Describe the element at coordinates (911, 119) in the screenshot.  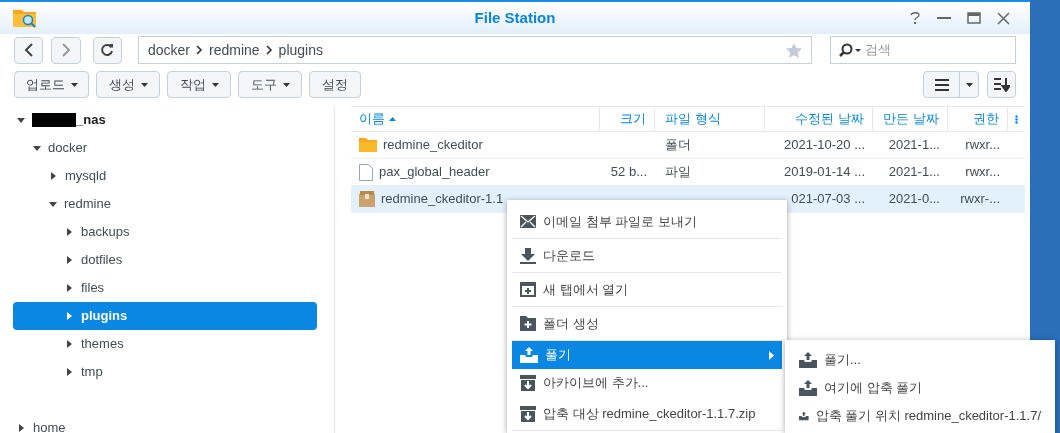
I see `column-header: 만든 날짜` at that location.